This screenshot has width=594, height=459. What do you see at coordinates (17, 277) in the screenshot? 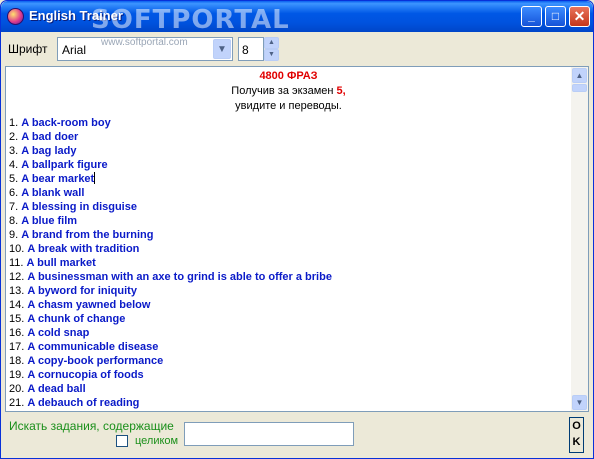
I see `phrase-number: 12.` at bounding box center [17, 277].